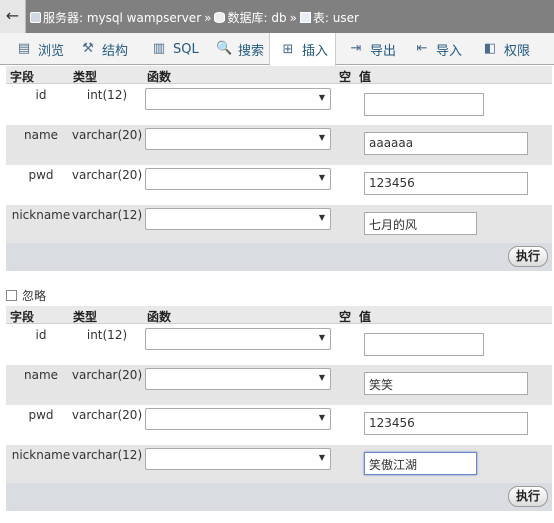 The image size is (554, 523). I want to click on tab-search: 🔍 搜索, so click(235, 49).